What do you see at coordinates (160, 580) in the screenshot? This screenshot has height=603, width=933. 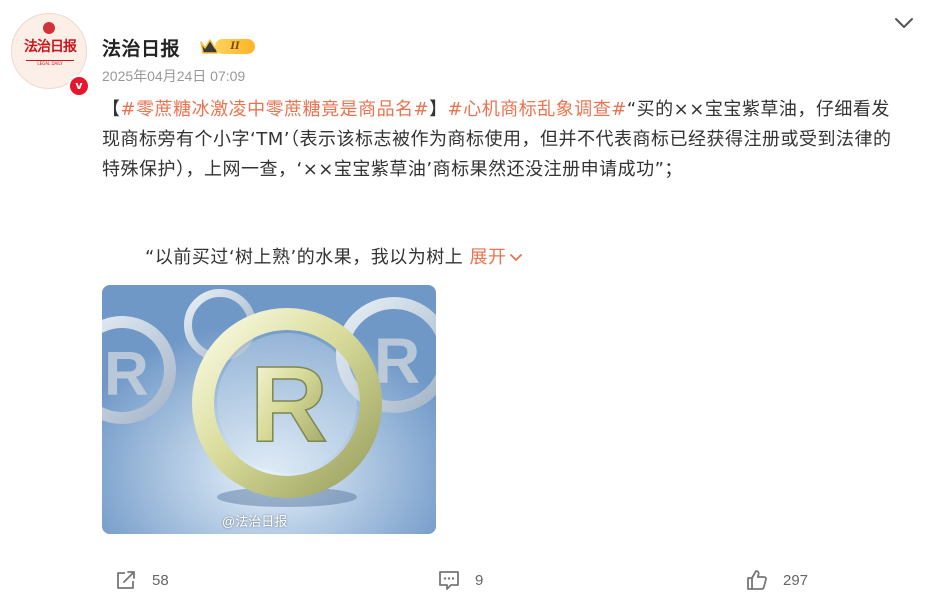 I see `share-count: 58` at bounding box center [160, 580].